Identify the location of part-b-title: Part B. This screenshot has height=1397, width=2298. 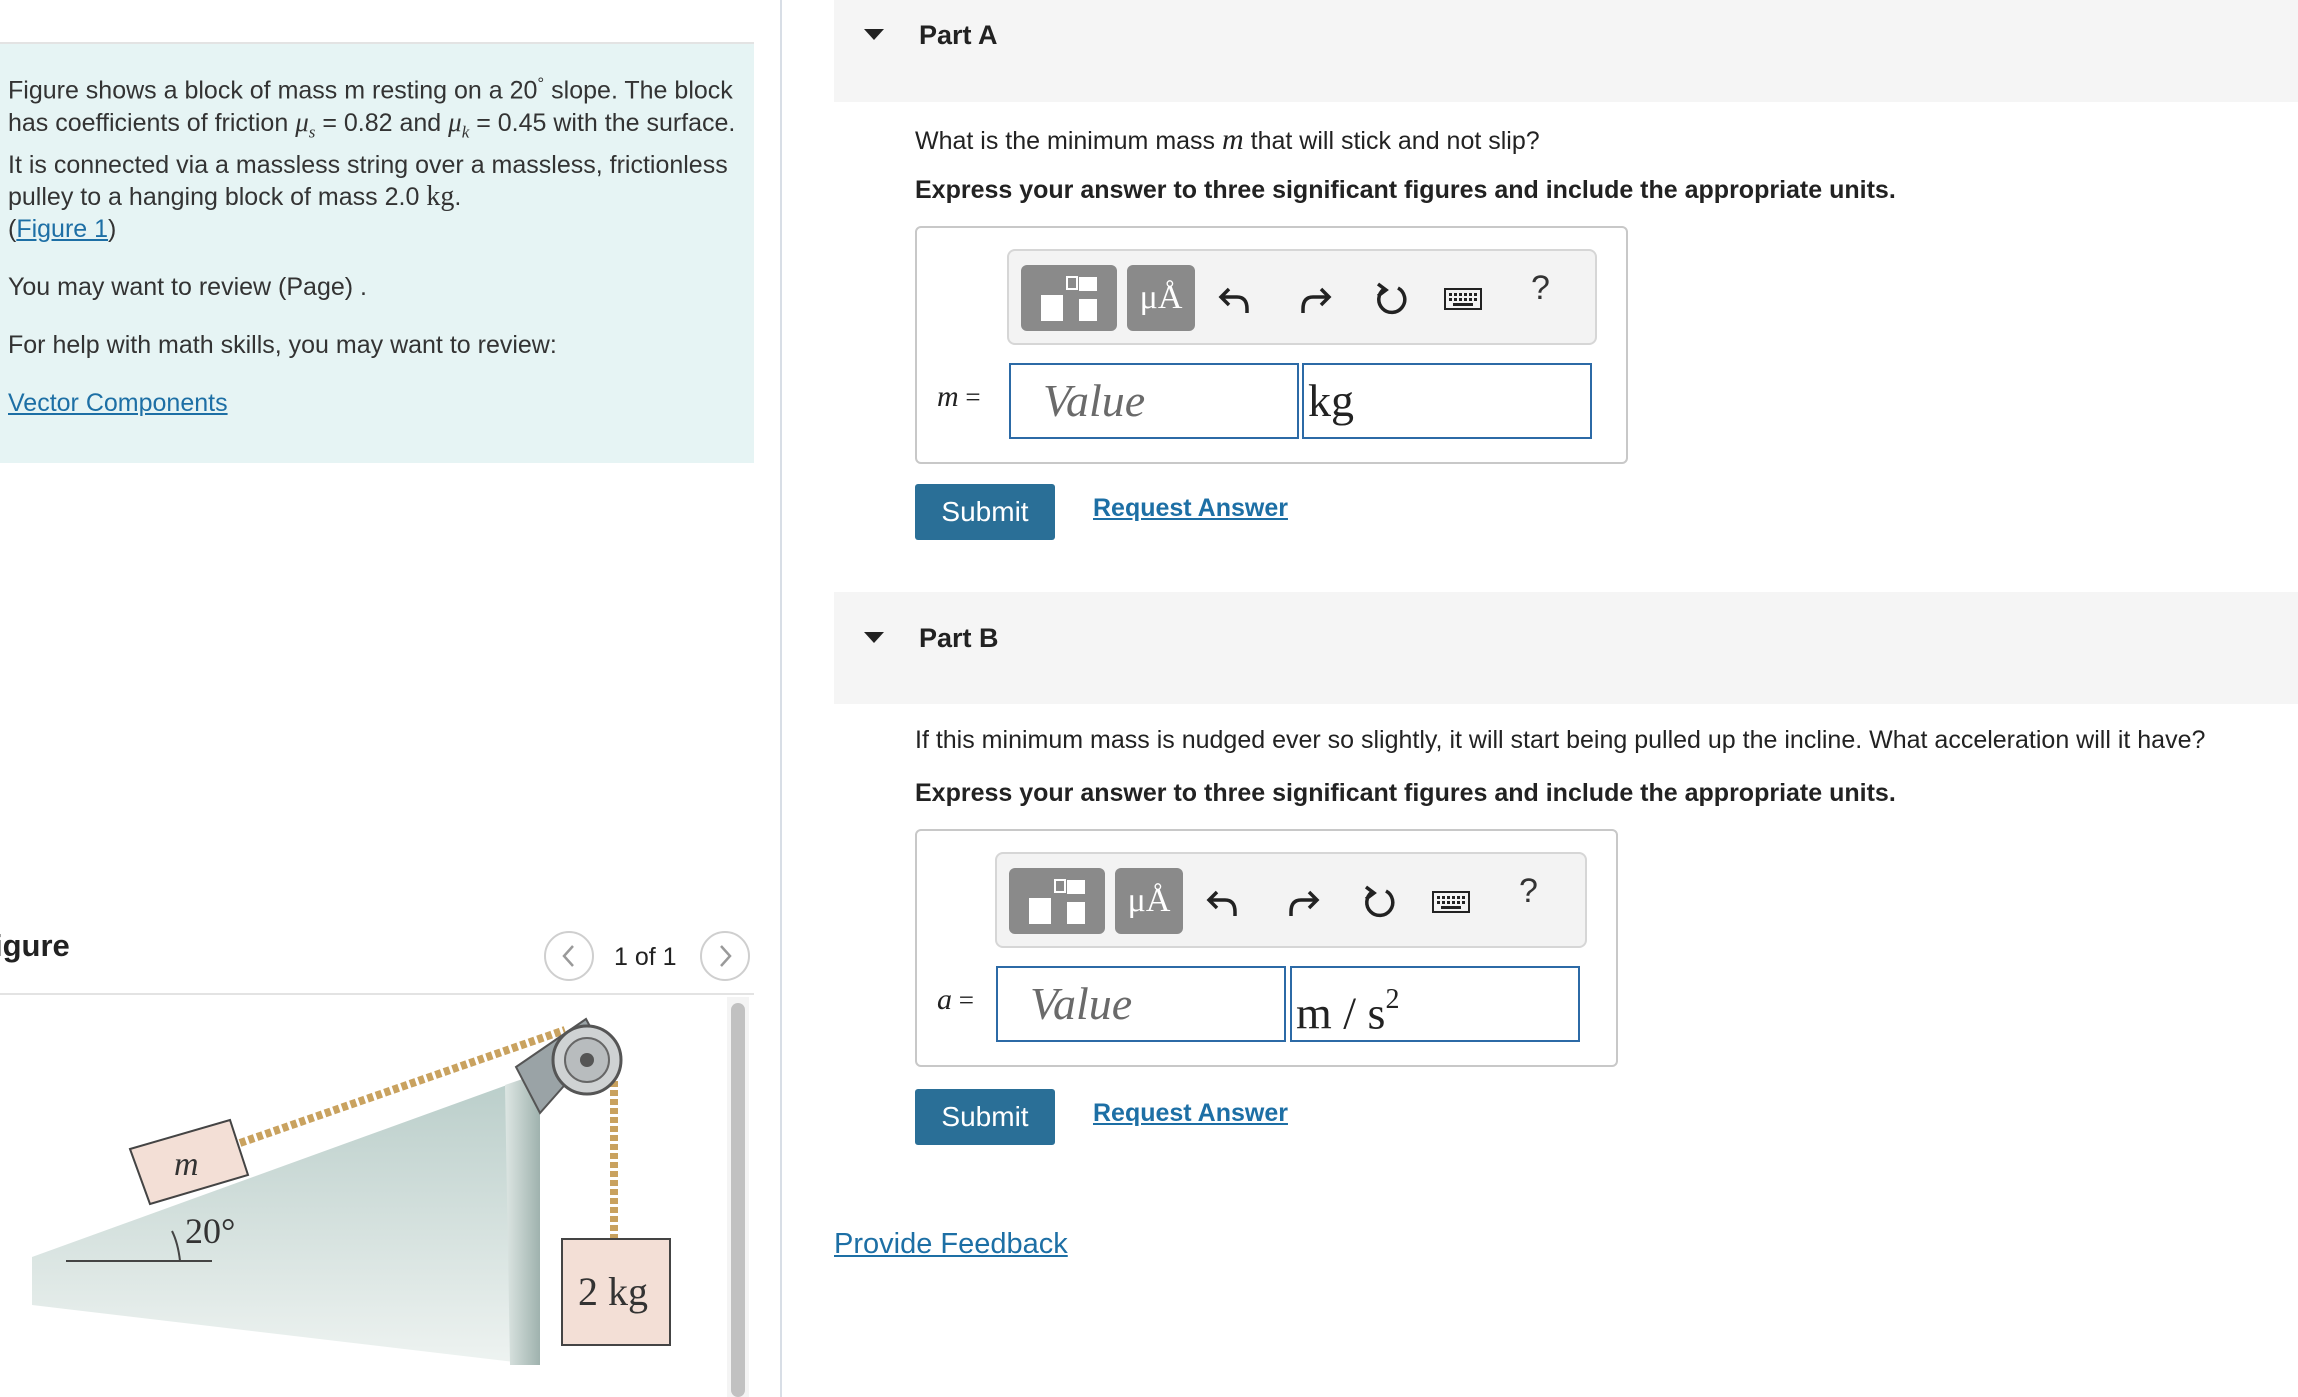
(959, 638).